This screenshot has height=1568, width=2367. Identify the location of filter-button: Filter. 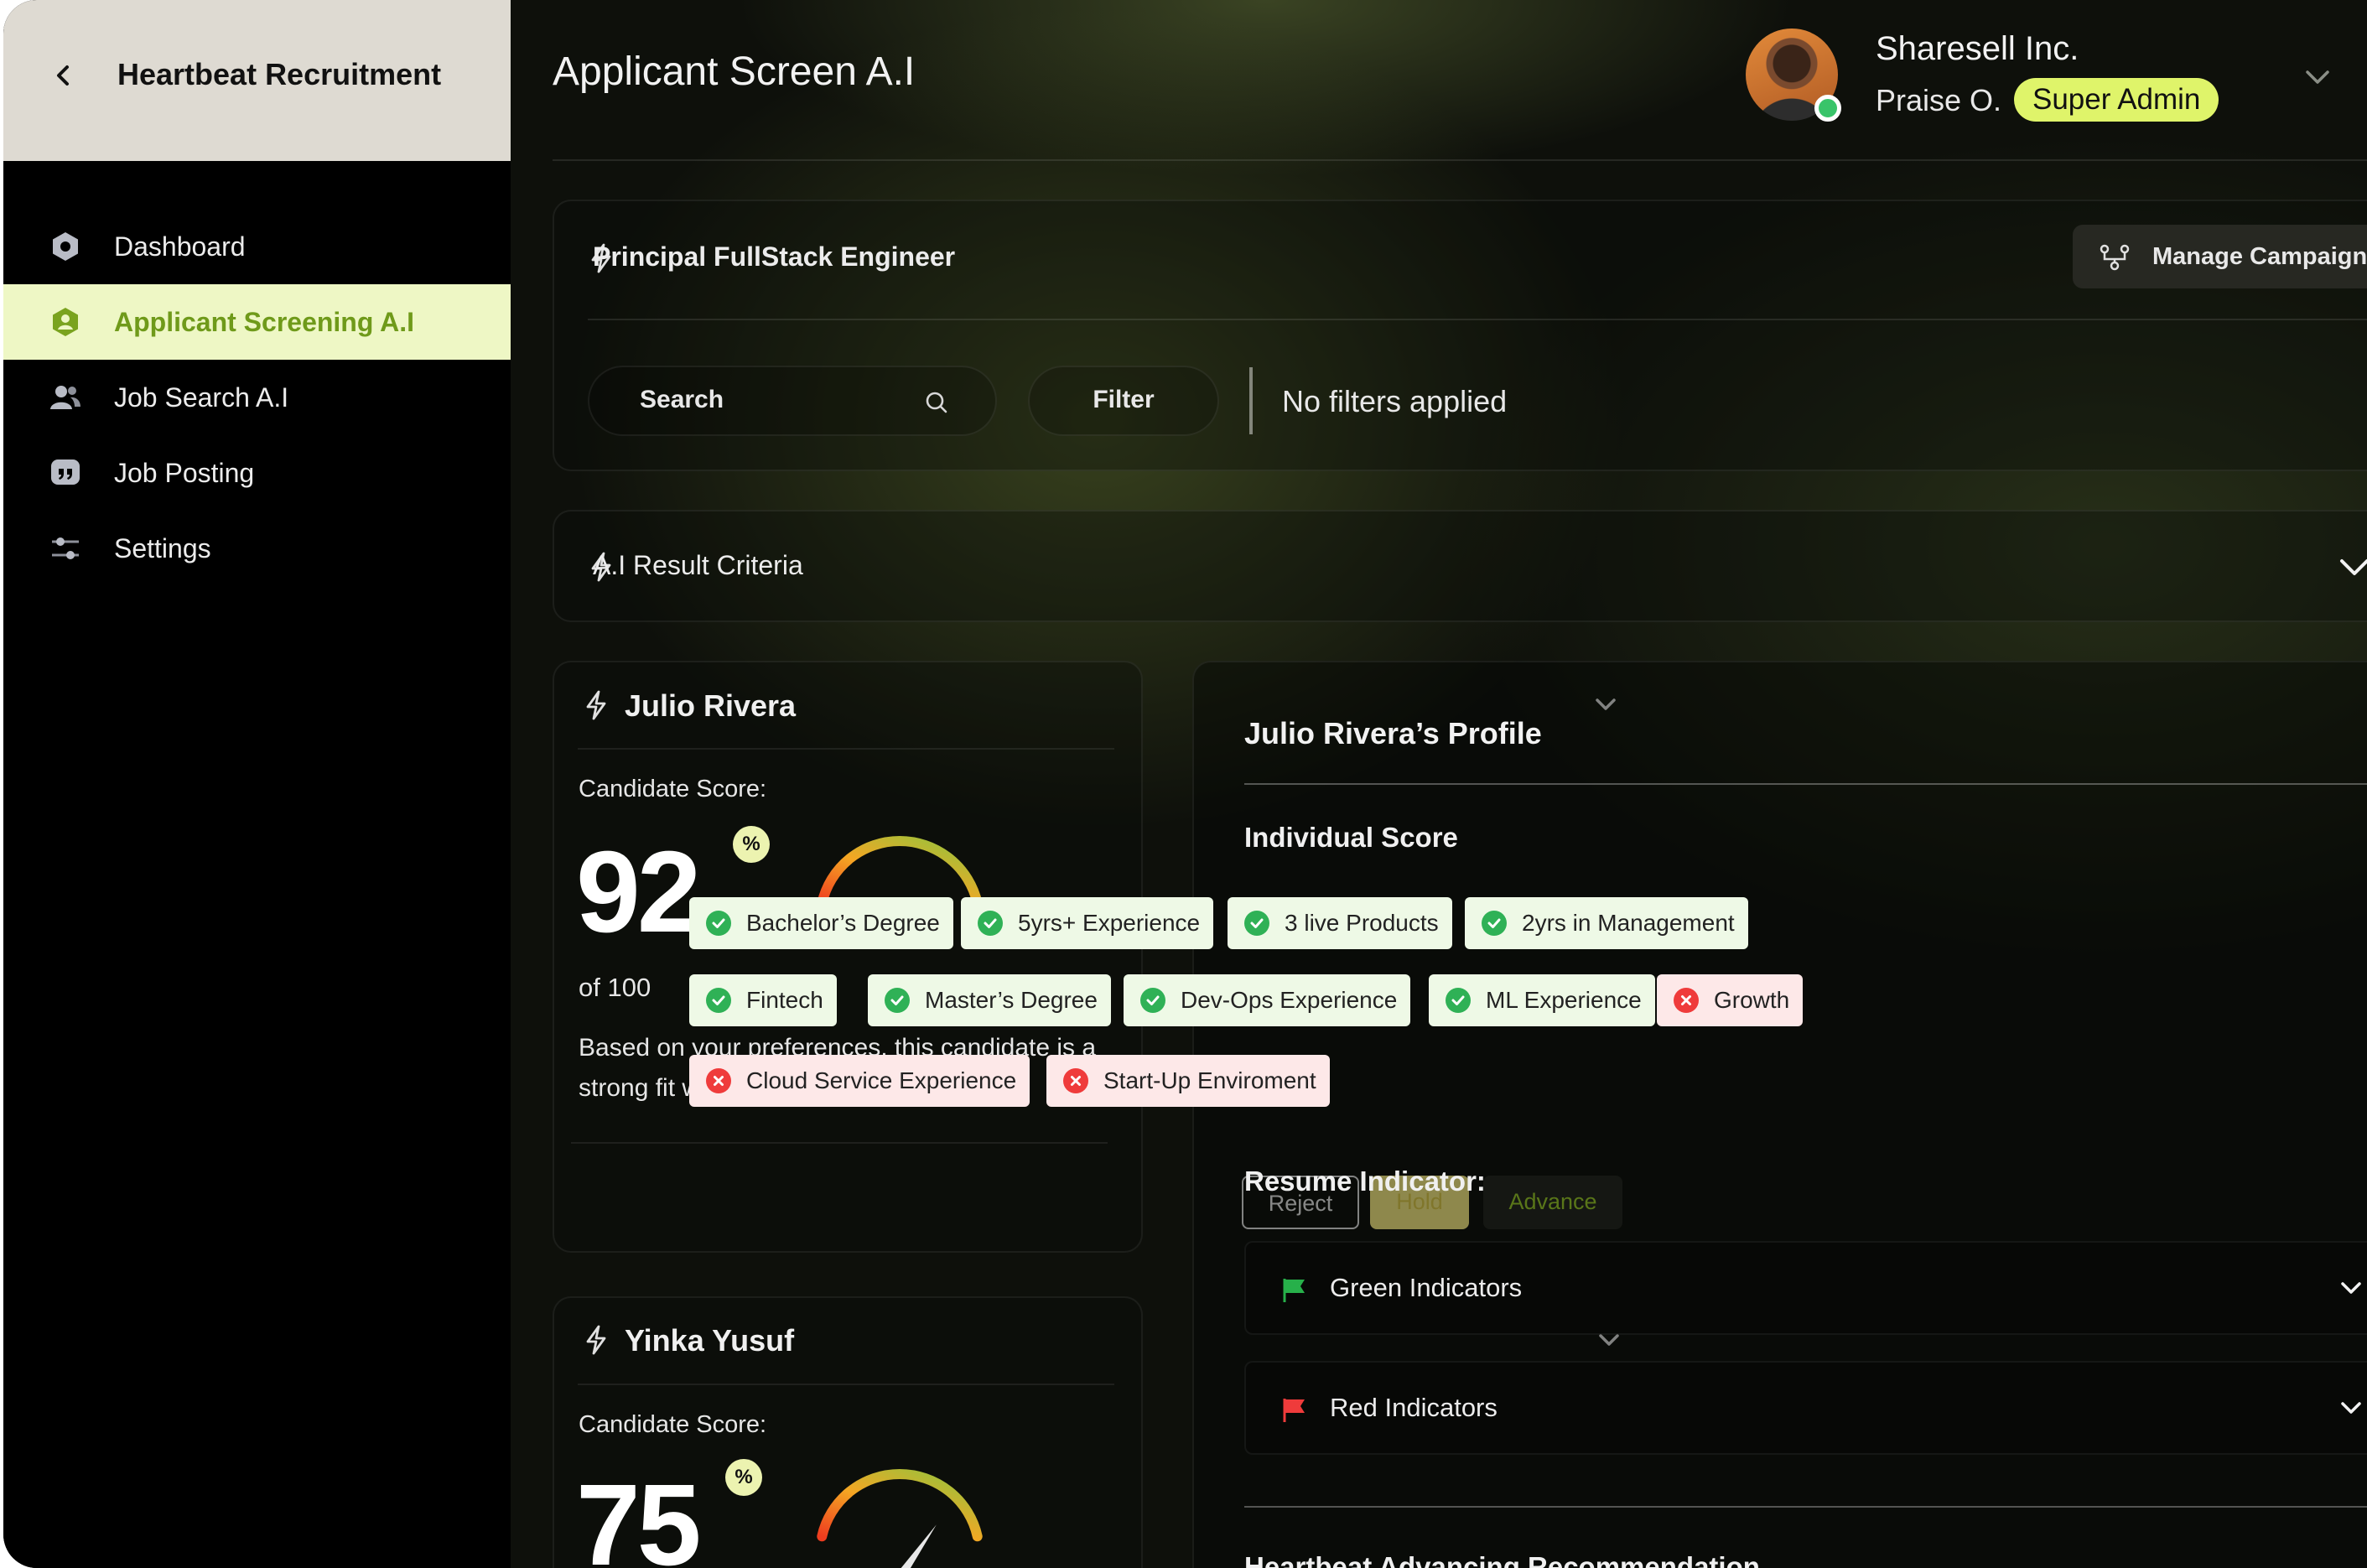
(1123, 401).